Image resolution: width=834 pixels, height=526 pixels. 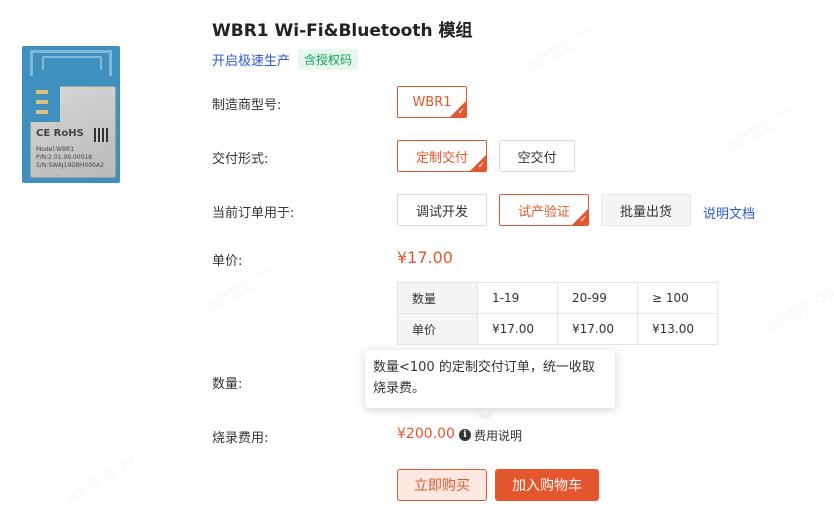 What do you see at coordinates (437, 298) in the screenshot?
I see `table-header-cell: 数量` at bounding box center [437, 298].